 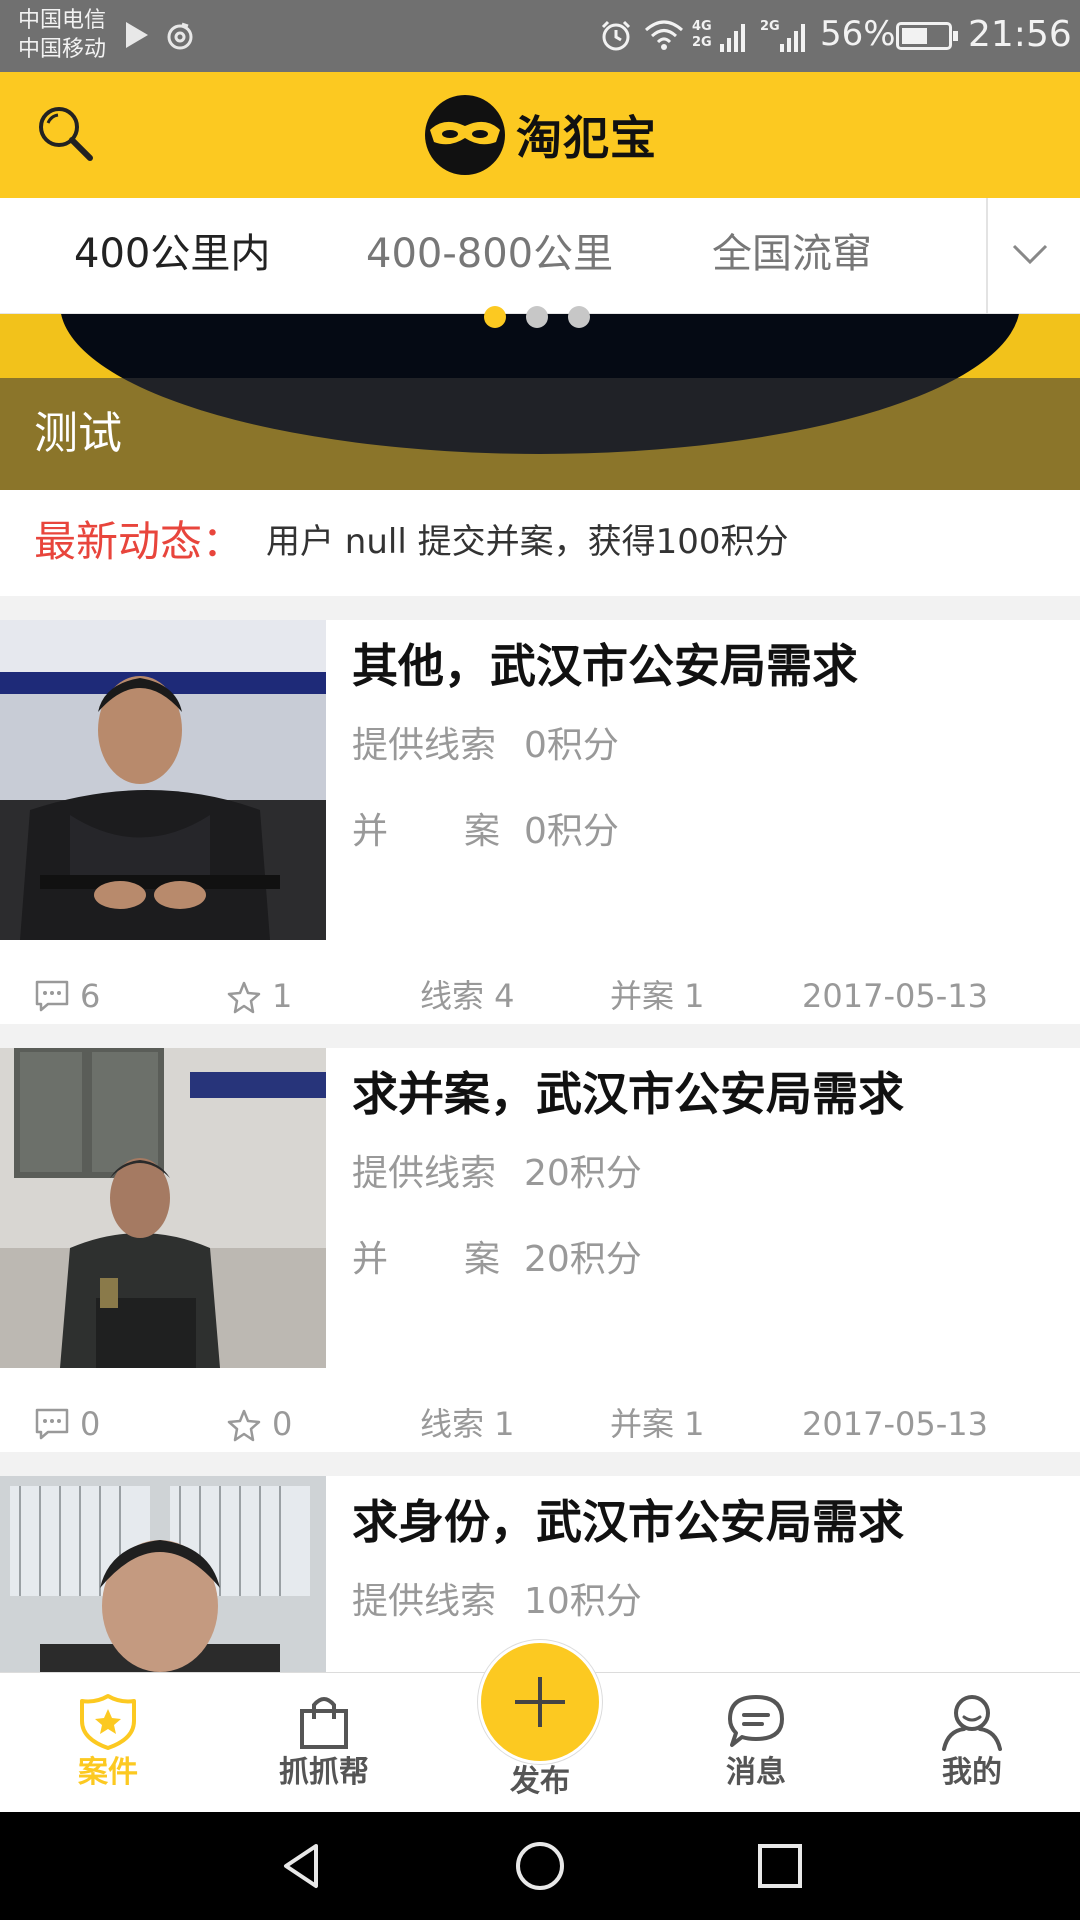 I want to click on status-bar: 中国电信 中国移动 4G 2G 2G 56% 21:56, so click(x=540, y=36).